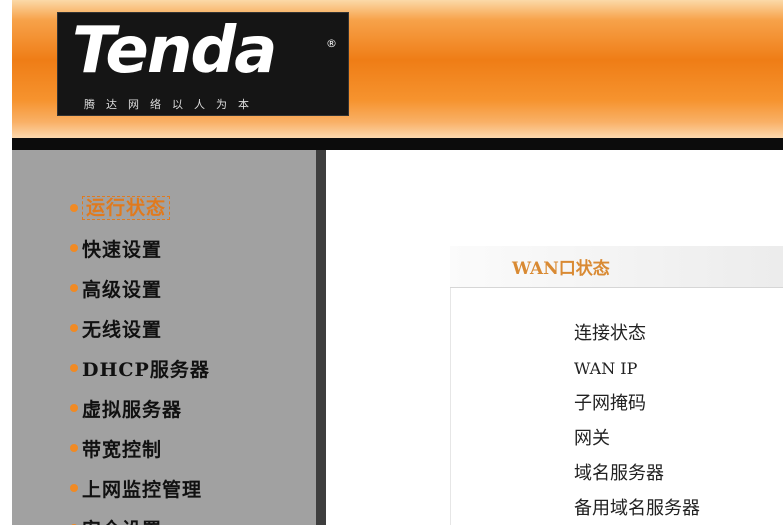 The height and width of the screenshot is (525, 783). I want to click on sidebar-separator, so click(321, 337).